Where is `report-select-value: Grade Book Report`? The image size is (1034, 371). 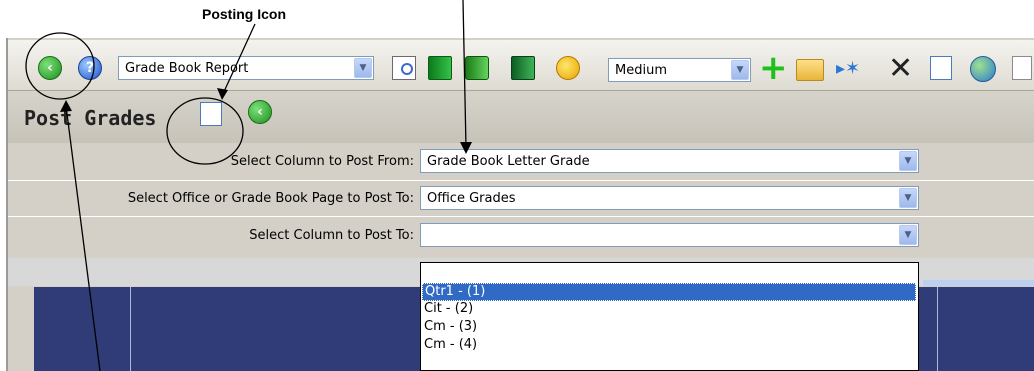 report-select-value: Grade Book Report is located at coordinates (187, 68).